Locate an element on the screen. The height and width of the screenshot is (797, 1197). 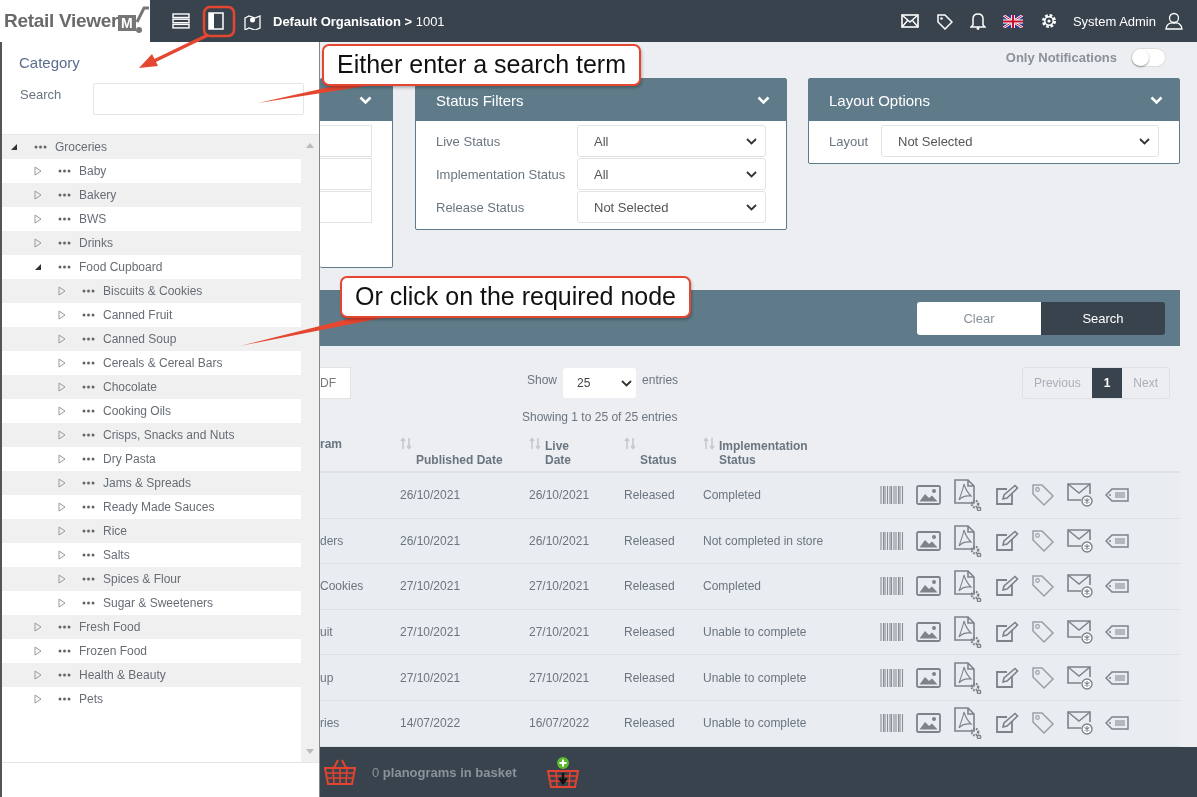
search-field is located at coordinates (198, 99).